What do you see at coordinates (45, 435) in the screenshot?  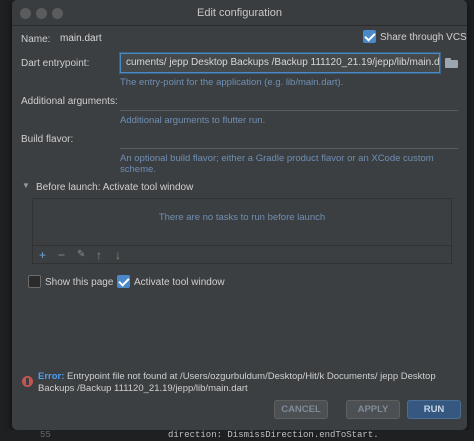 I see `line-number: 55` at bounding box center [45, 435].